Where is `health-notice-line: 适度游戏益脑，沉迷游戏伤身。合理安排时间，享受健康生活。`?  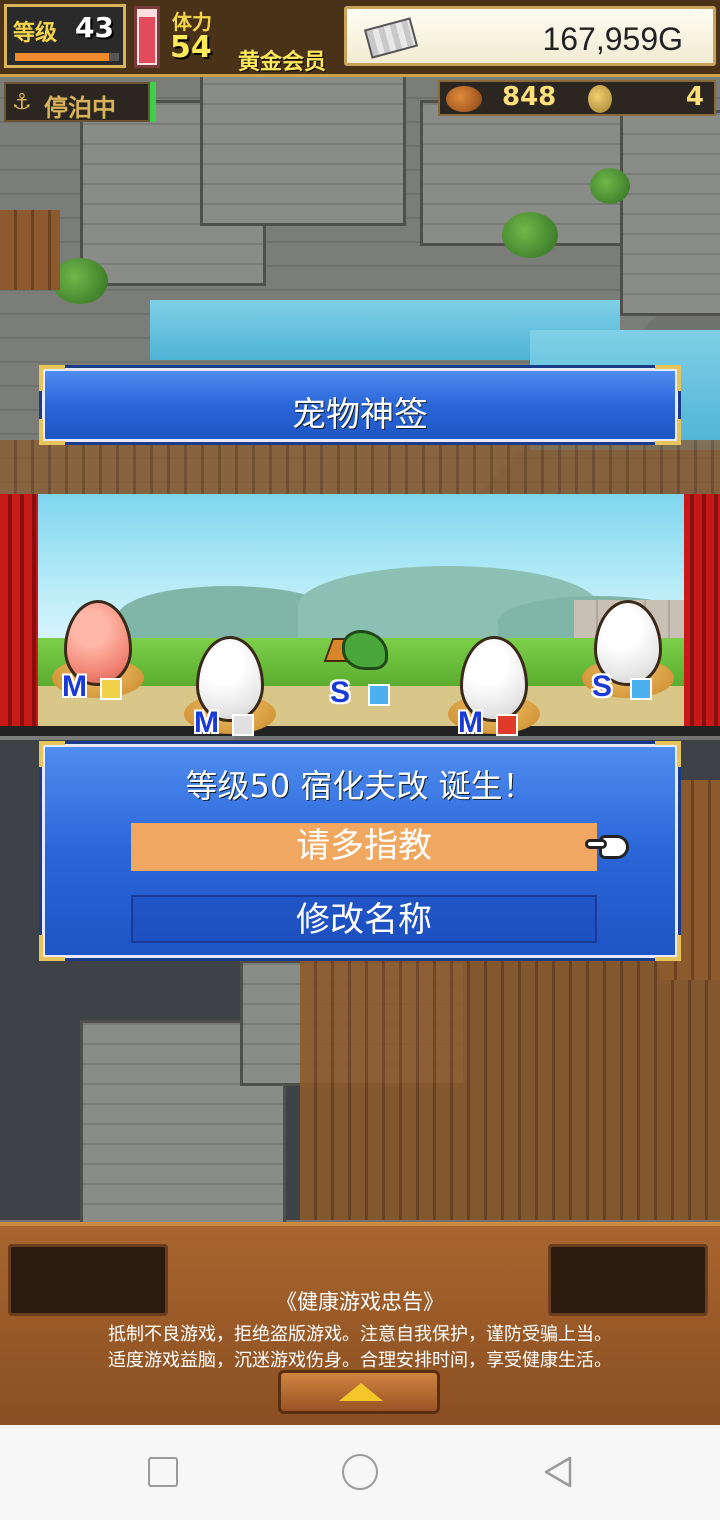 health-notice-line: 适度游戏益脑，沉迷游戏伤身。合理安排时间，享受健康生活。 is located at coordinates (360, 1360).